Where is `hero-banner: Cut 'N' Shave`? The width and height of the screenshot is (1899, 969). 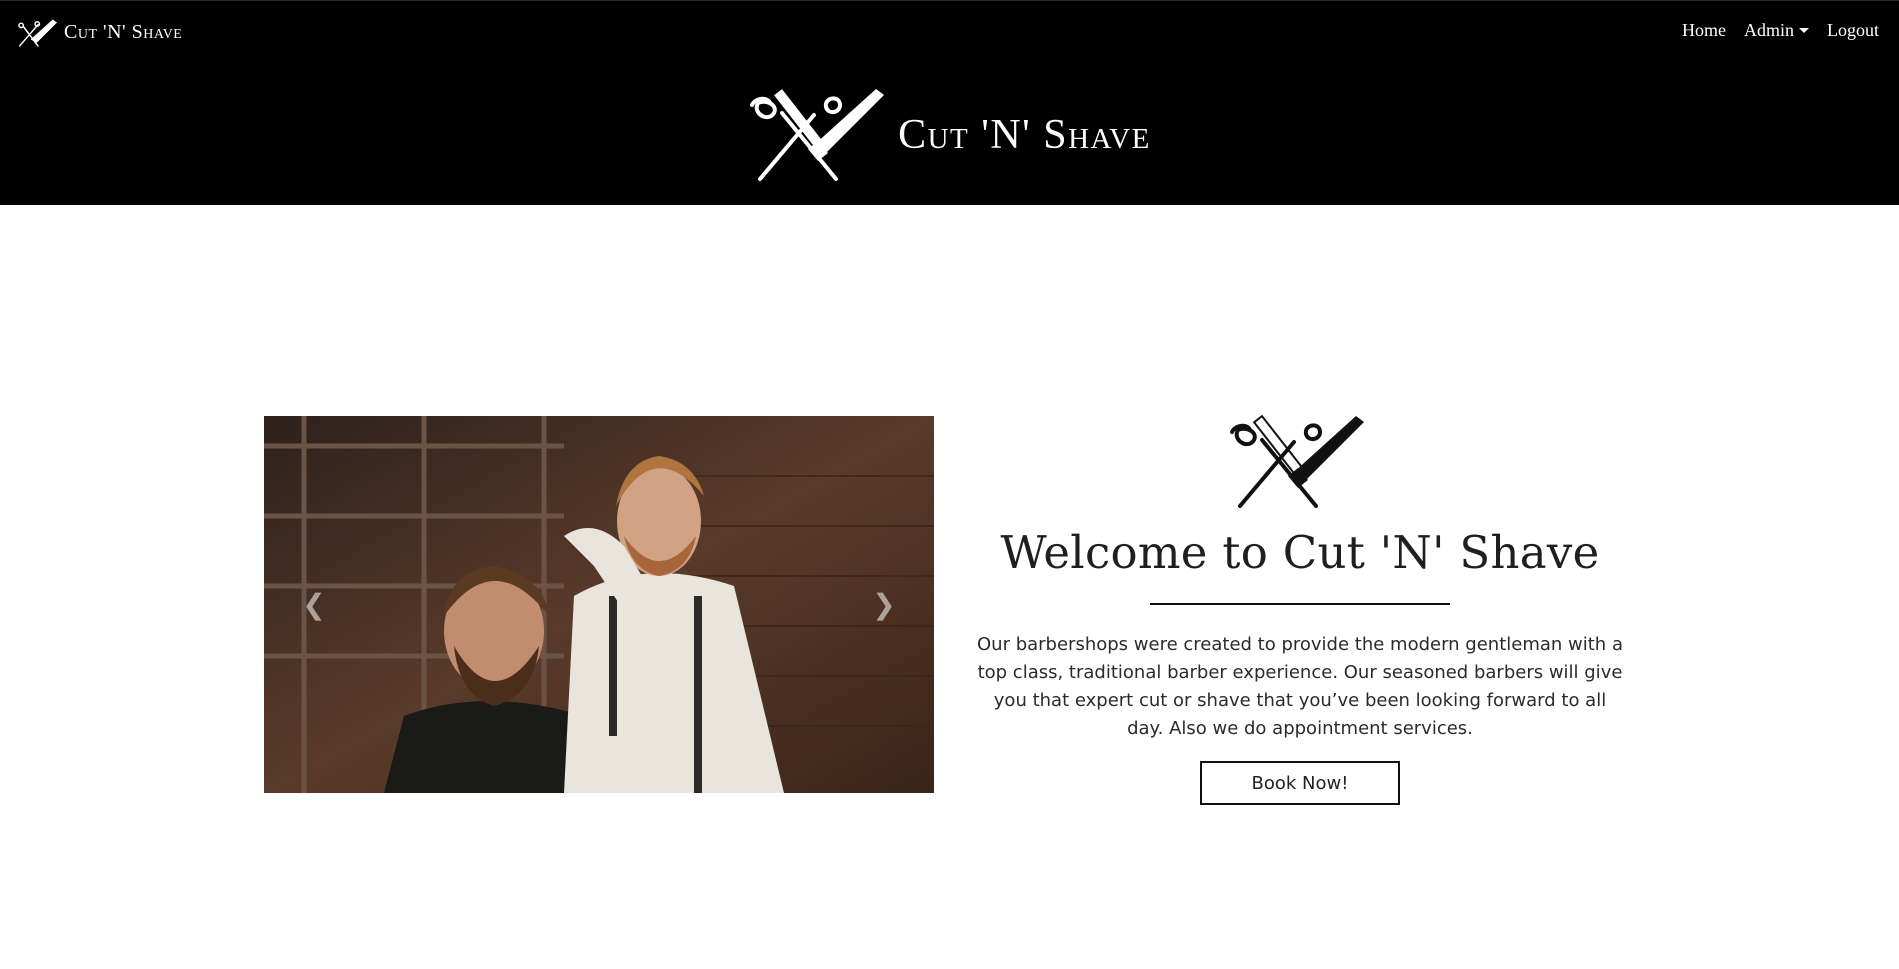 hero-banner: Cut 'N' Shave is located at coordinates (949, 133).